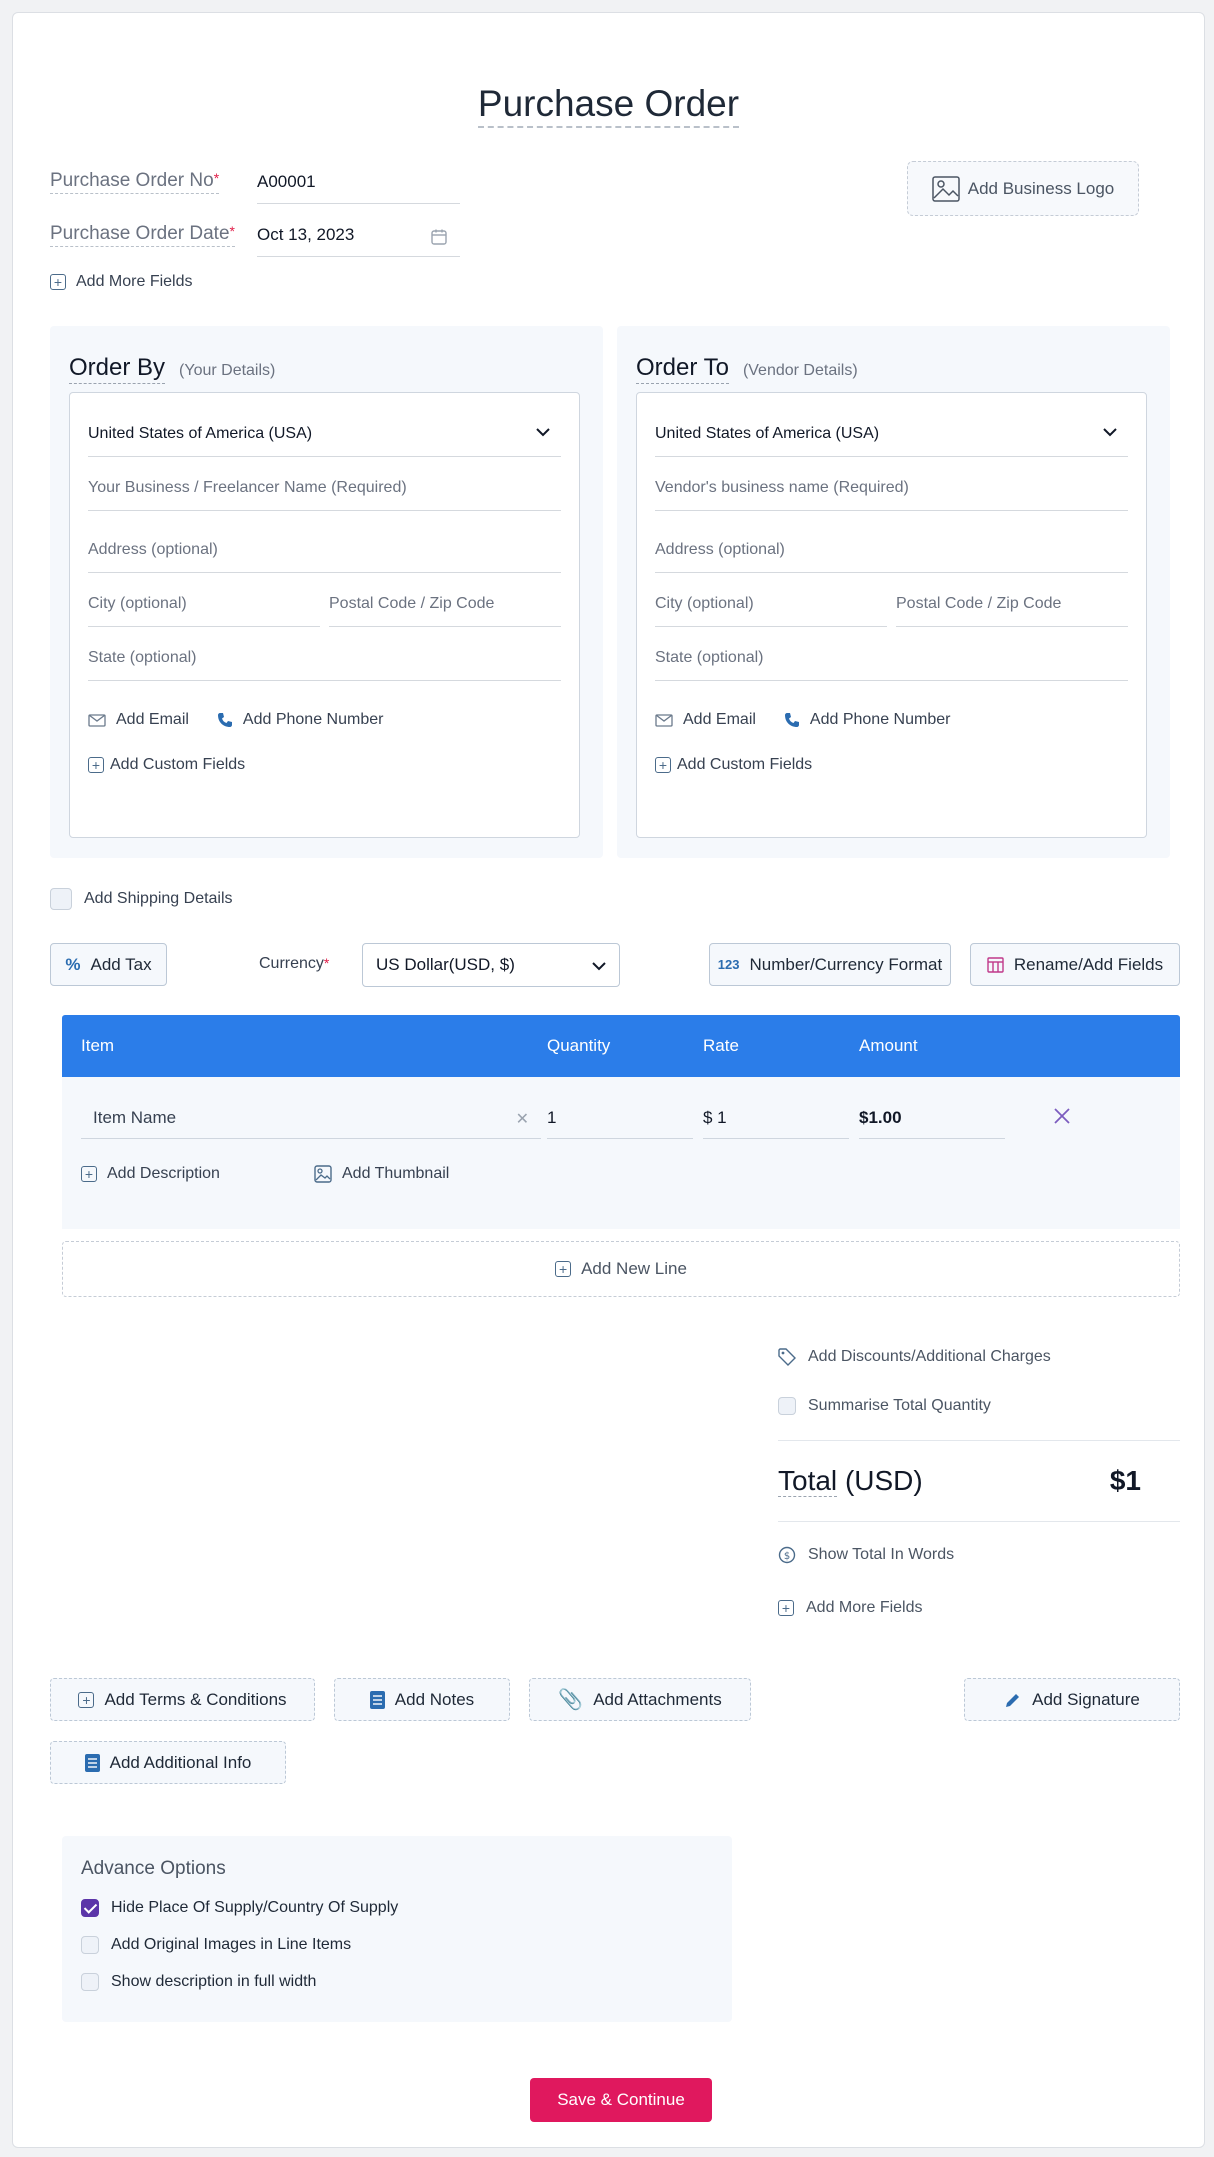 Image resolution: width=1214 pixels, height=2157 pixels. Describe the element at coordinates (621, 2100) in the screenshot. I see `save-continue-button: Save & Continue` at that location.